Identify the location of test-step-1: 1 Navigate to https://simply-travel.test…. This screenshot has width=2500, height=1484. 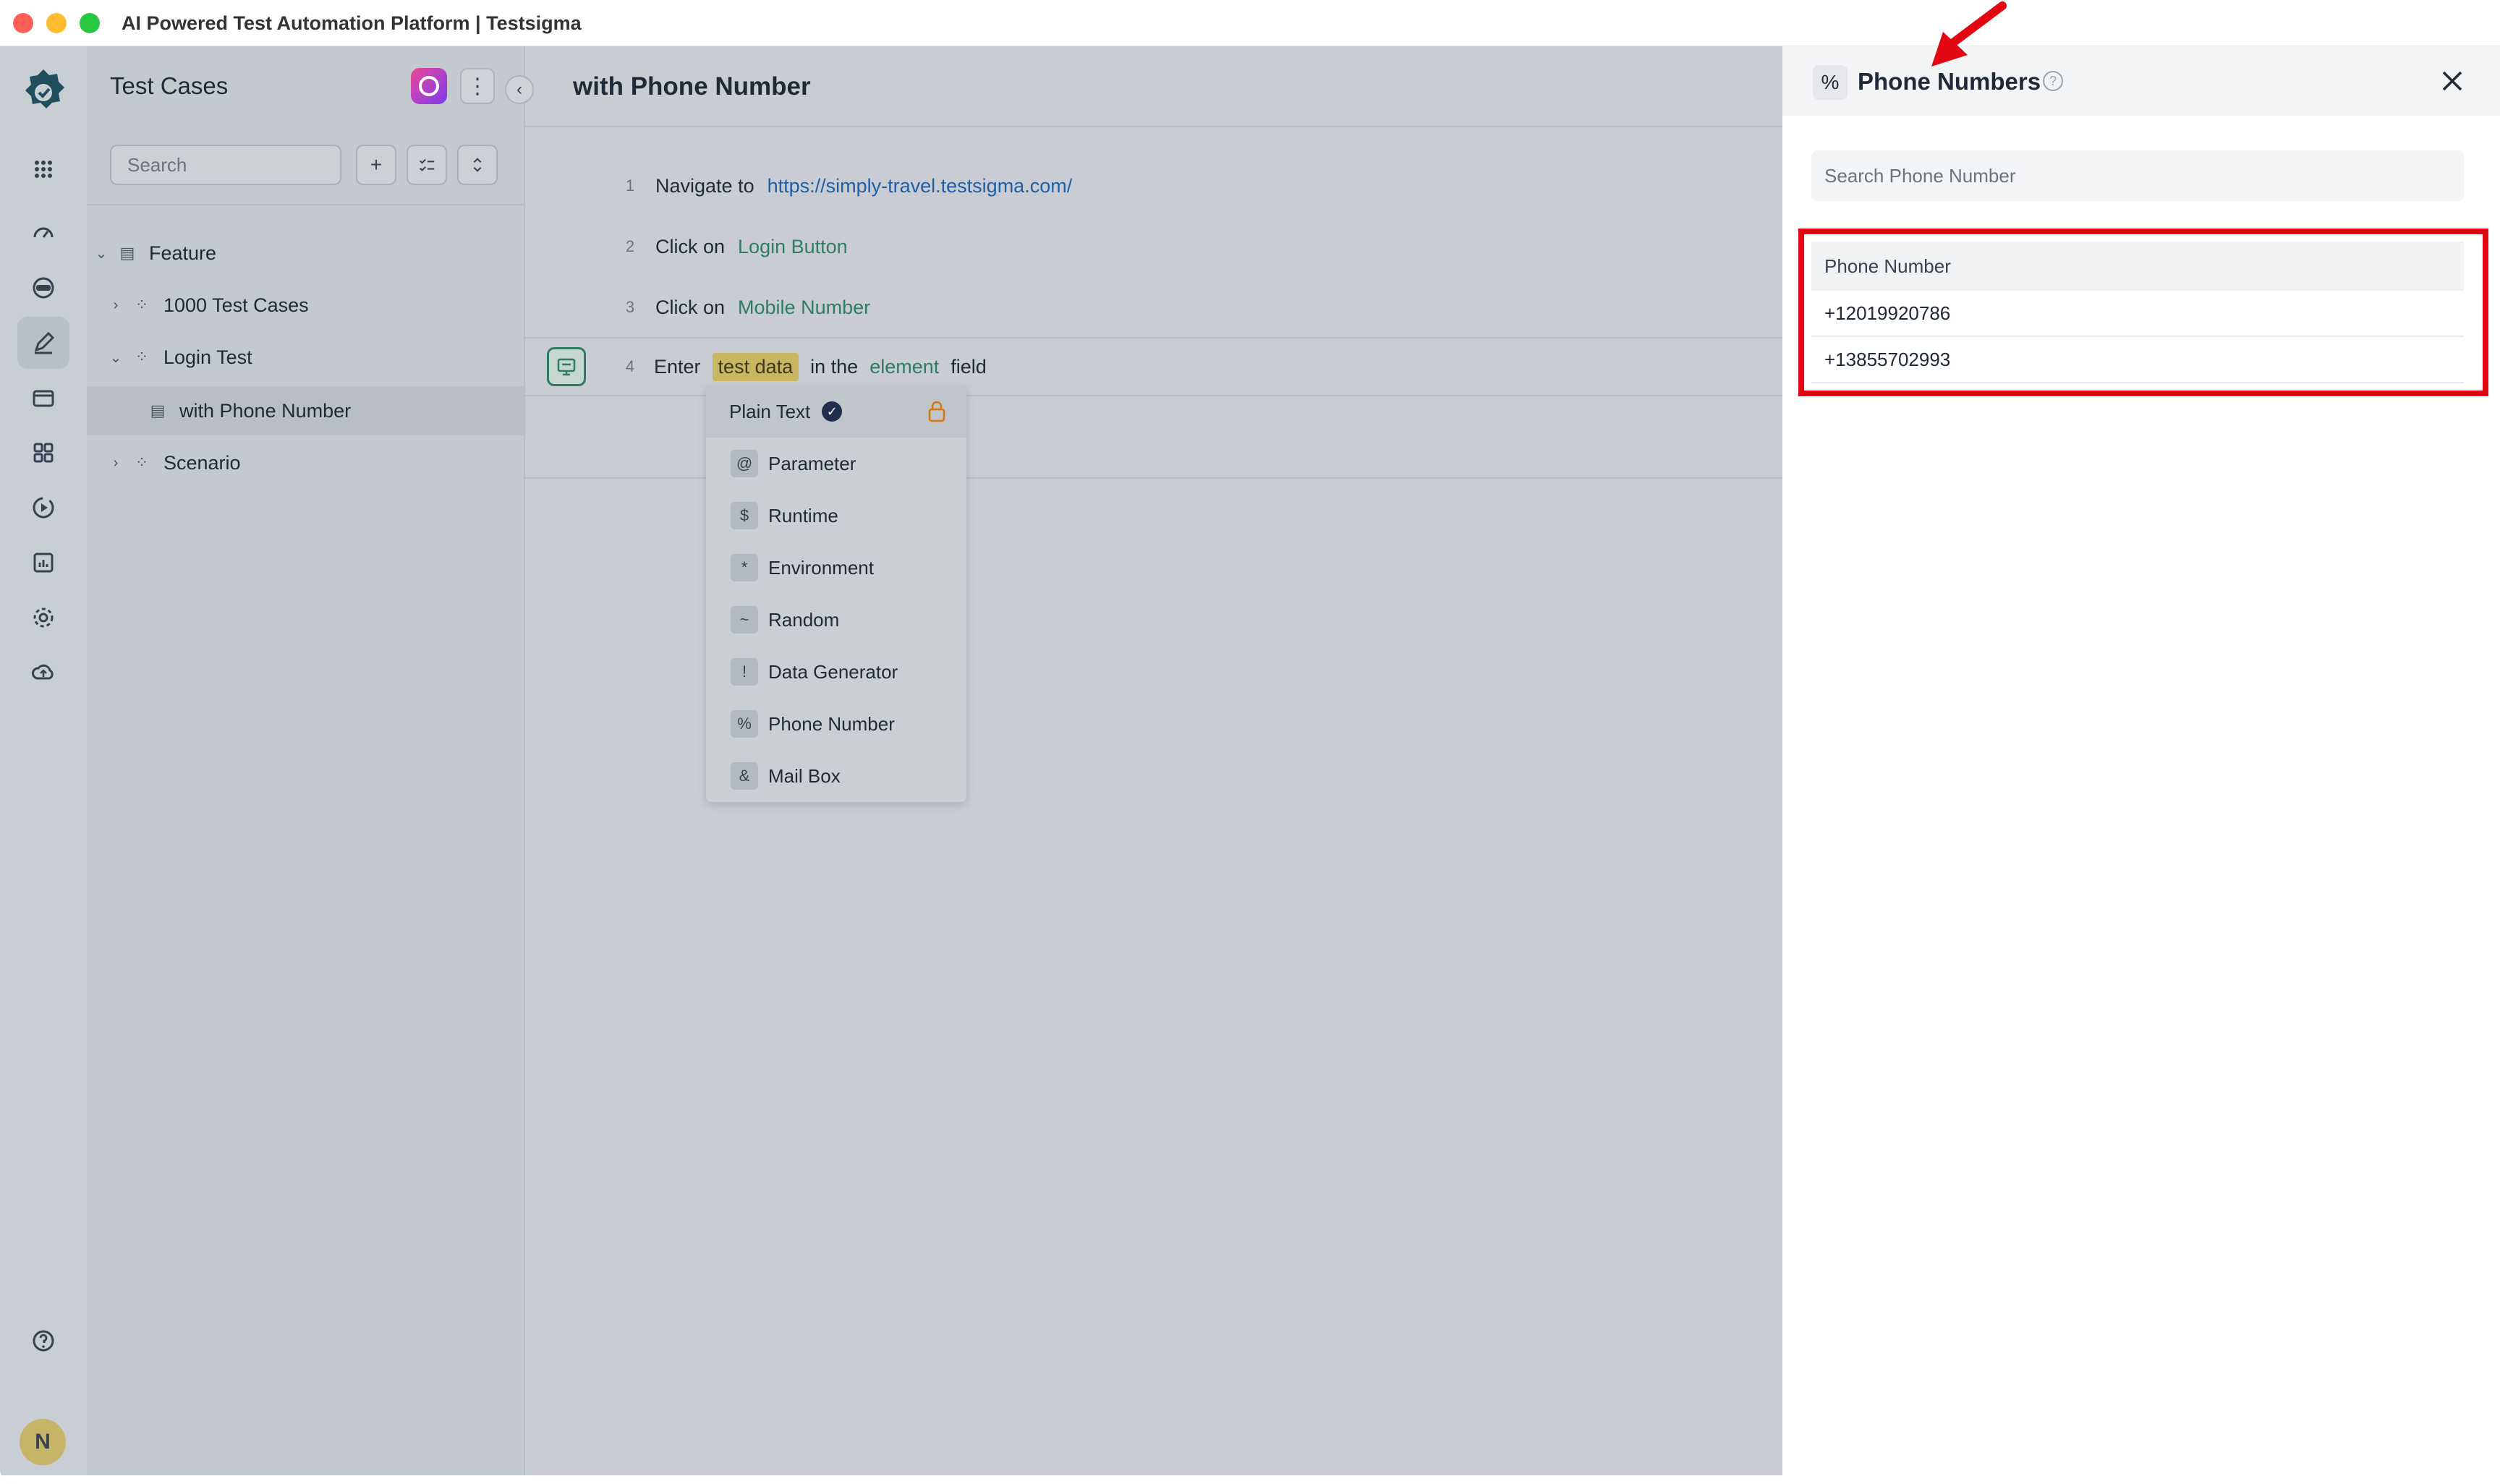
(1153, 186).